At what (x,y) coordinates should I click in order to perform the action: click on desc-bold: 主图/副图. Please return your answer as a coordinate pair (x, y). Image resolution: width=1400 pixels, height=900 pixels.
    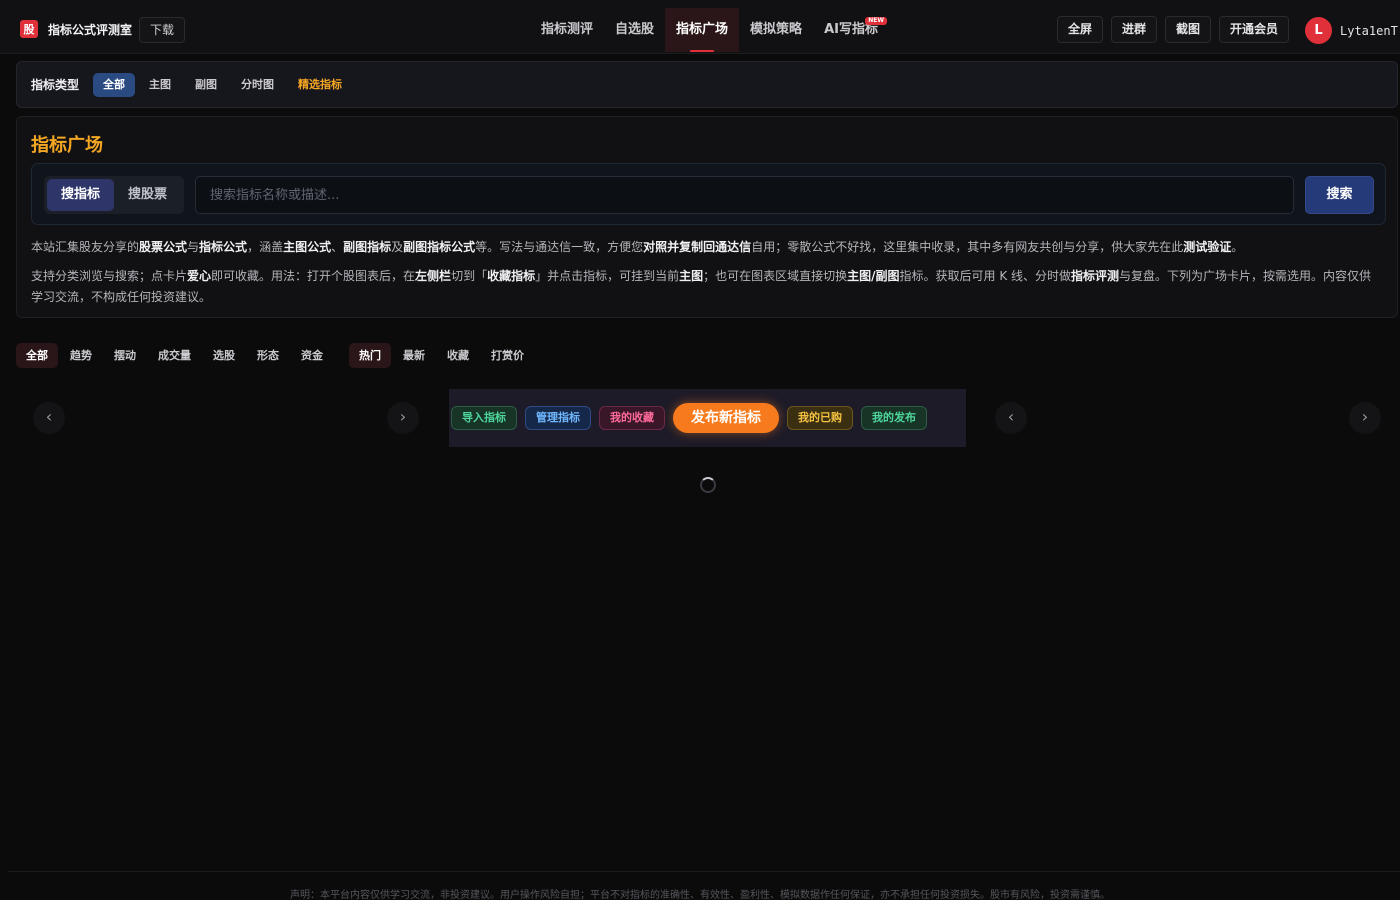
    Looking at the image, I should click on (873, 276).